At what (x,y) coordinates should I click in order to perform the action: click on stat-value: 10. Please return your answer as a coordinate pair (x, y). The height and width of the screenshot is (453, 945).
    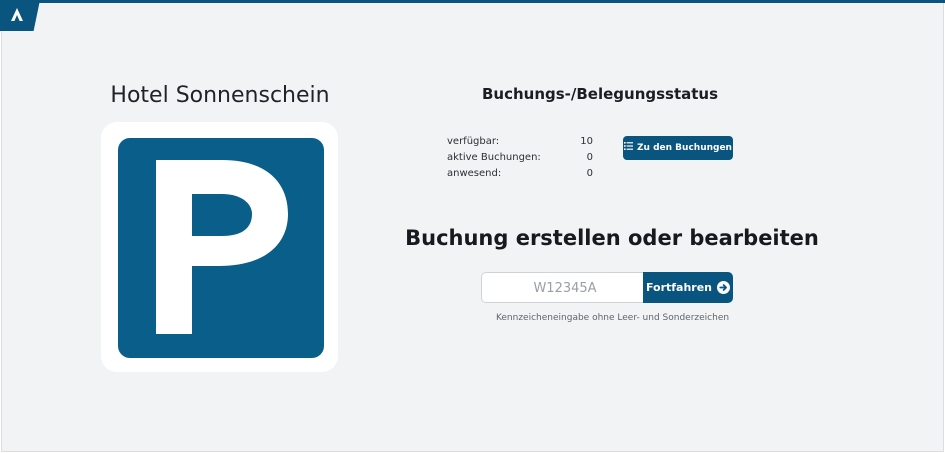
    Looking at the image, I should click on (586, 141).